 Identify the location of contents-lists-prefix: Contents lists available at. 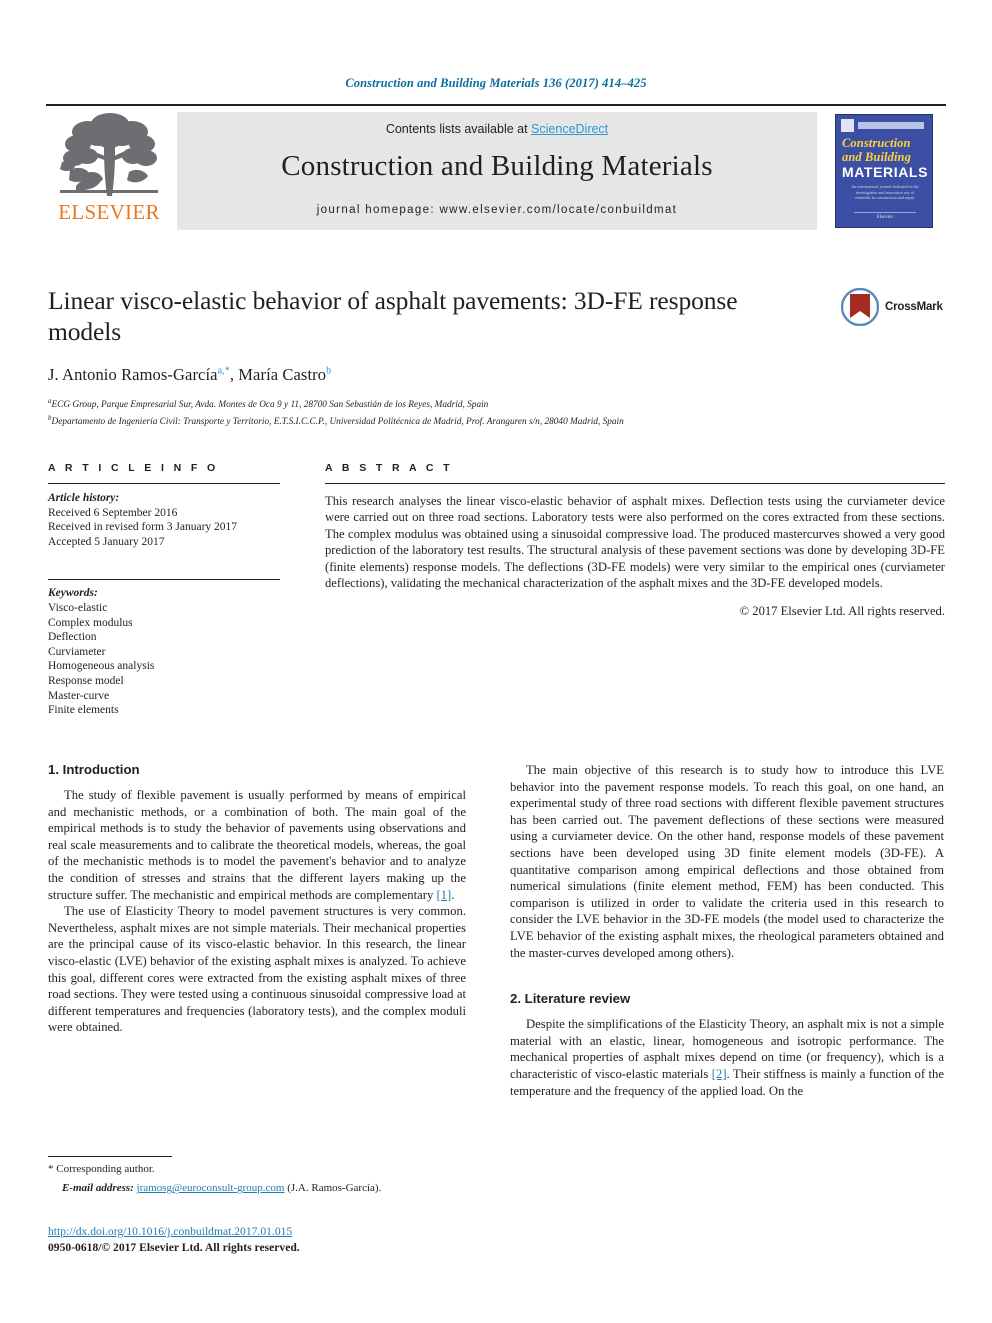
(458, 129).